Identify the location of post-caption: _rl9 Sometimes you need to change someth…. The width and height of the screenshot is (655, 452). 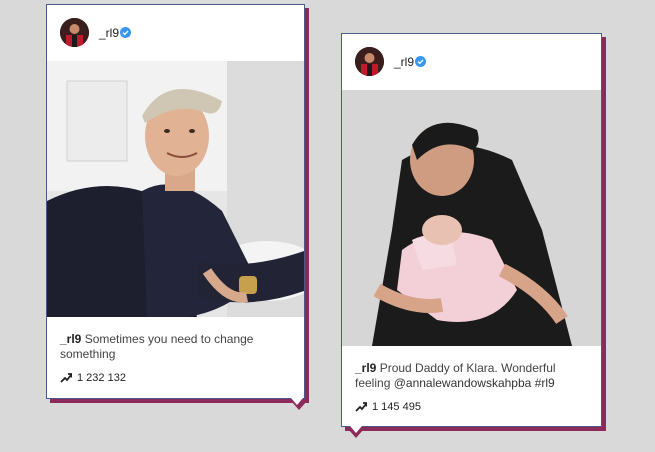
(176, 347).